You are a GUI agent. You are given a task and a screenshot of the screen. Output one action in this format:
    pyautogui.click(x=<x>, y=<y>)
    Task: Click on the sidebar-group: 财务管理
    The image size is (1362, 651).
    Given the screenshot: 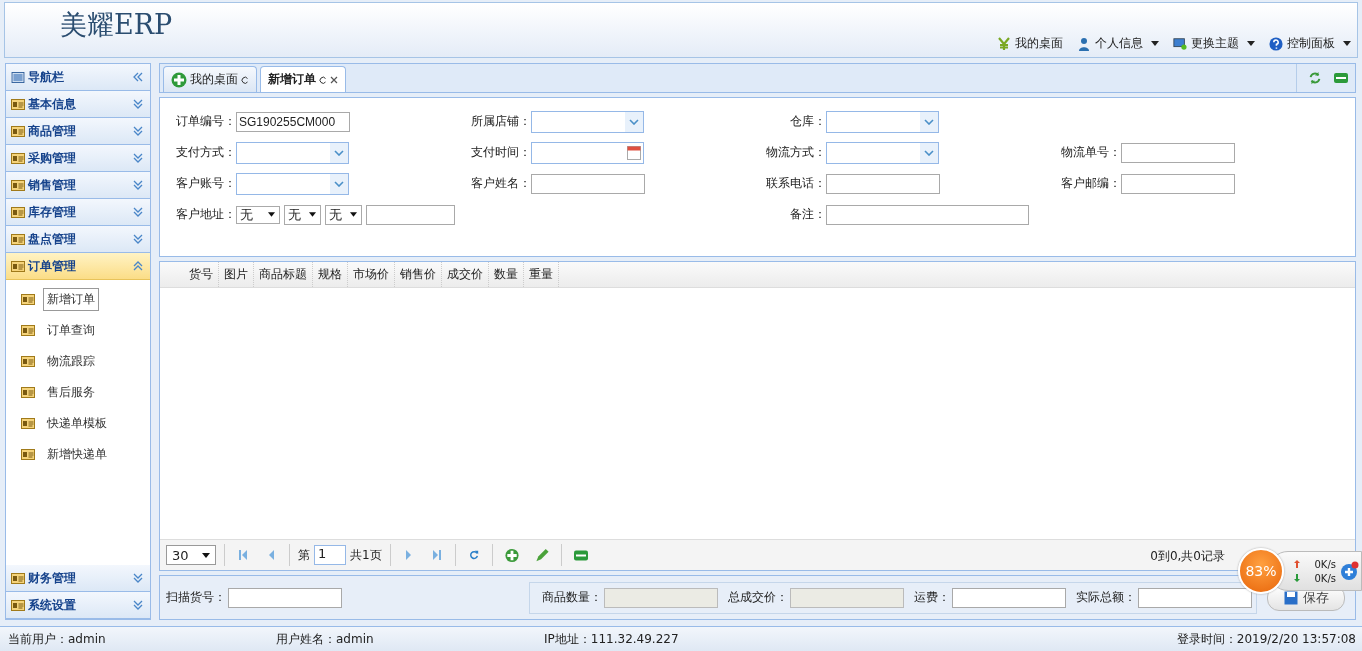 What is the action you would take?
    pyautogui.click(x=78, y=578)
    